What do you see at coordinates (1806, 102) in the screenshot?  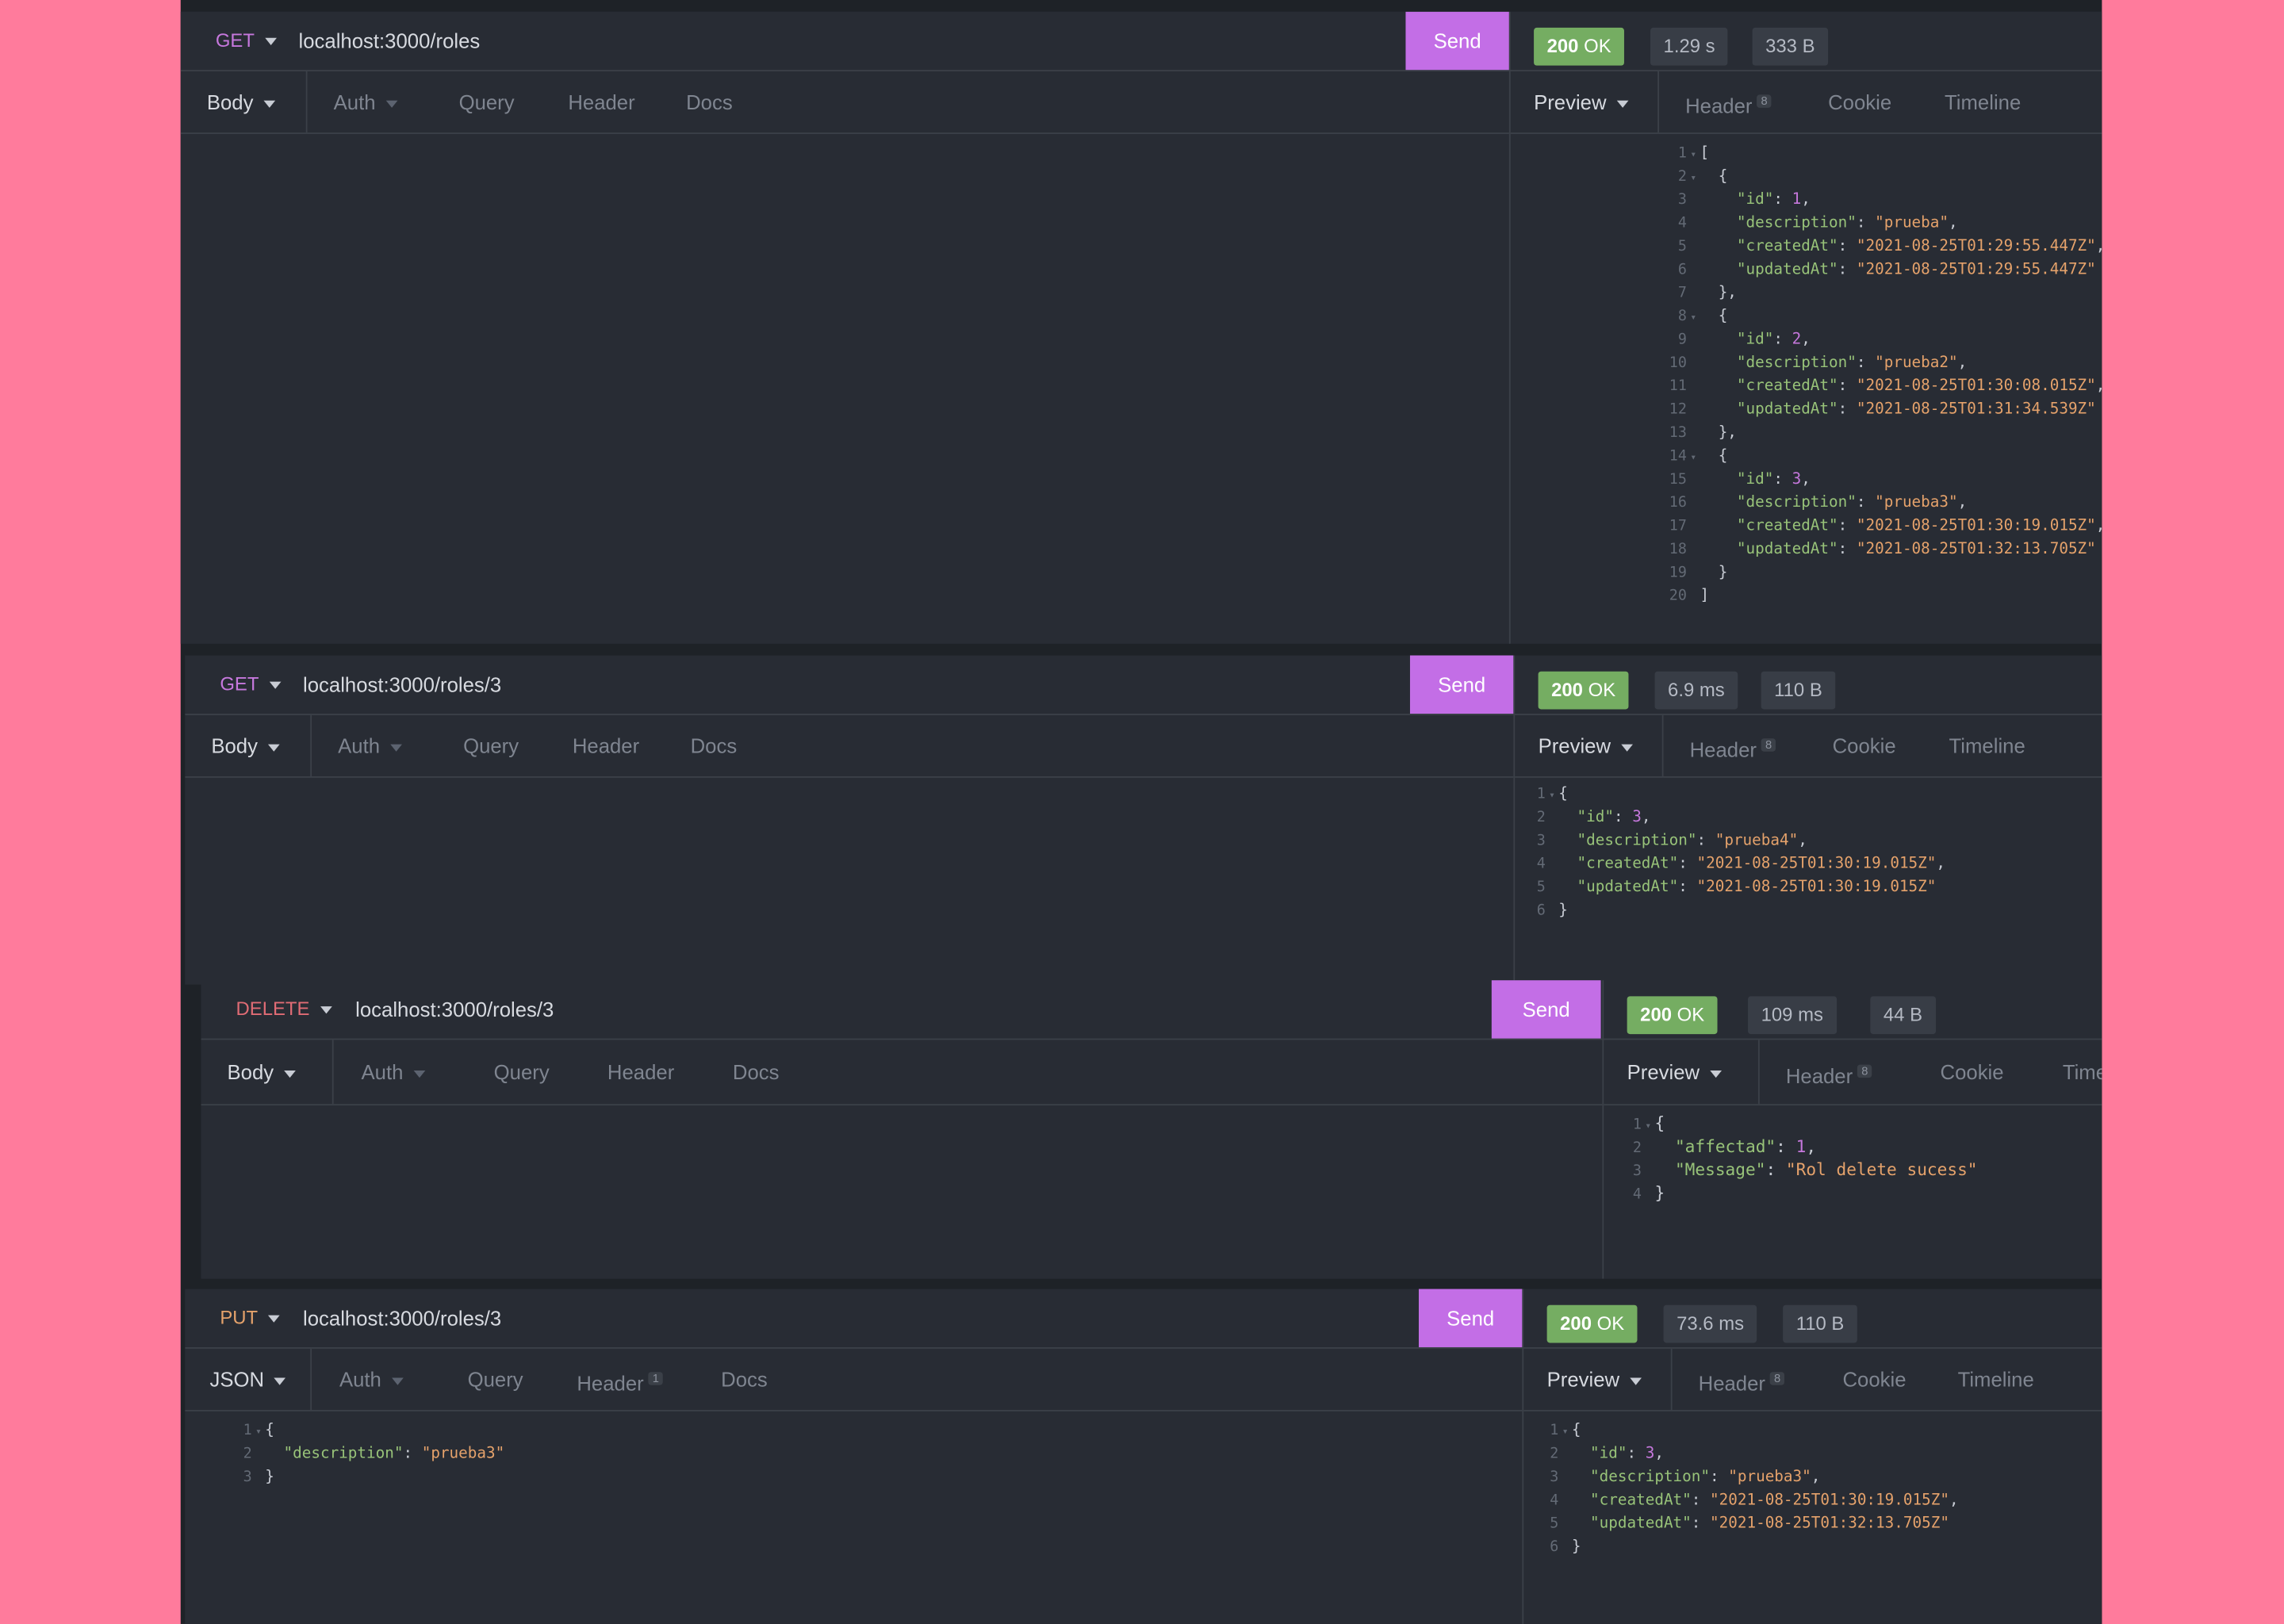 I see `response-tabs: Preview Header 8 Cookie Timeline` at bounding box center [1806, 102].